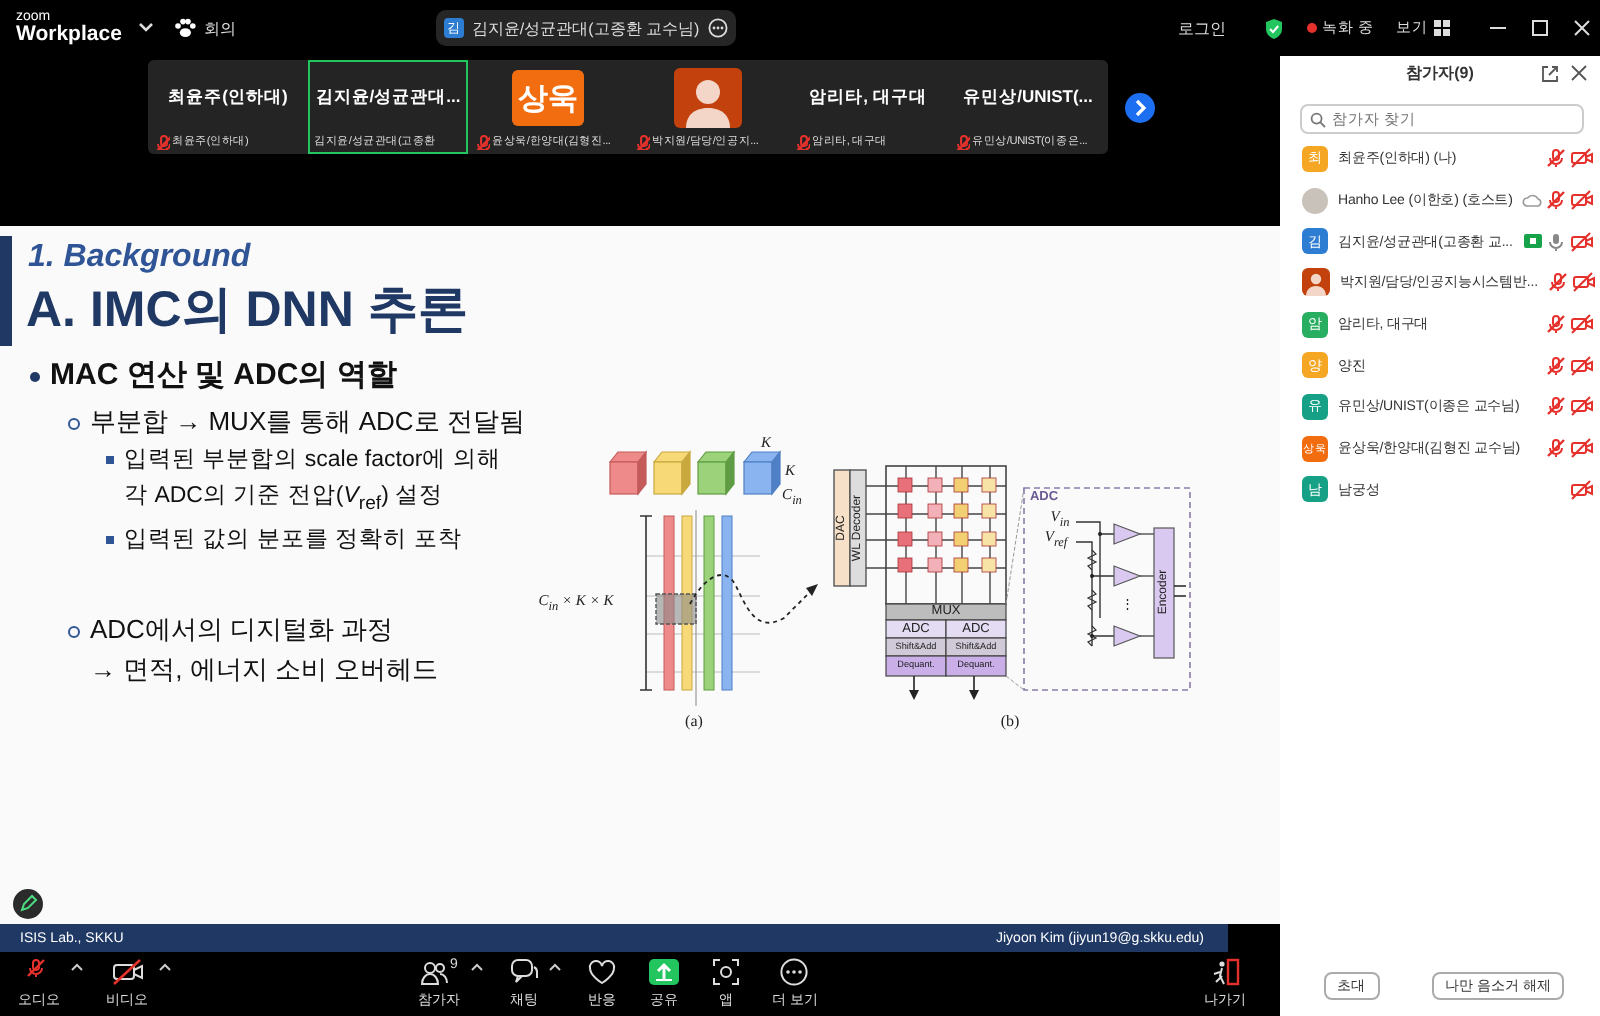 The height and width of the screenshot is (1016, 1600). What do you see at coordinates (35, 377) in the screenshot?
I see `bullet-dot-icon` at bounding box center [35, 377].